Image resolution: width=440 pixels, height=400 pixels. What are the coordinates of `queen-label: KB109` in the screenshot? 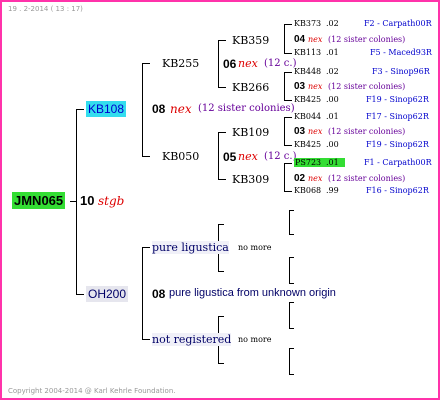 It's located at (250, 132).